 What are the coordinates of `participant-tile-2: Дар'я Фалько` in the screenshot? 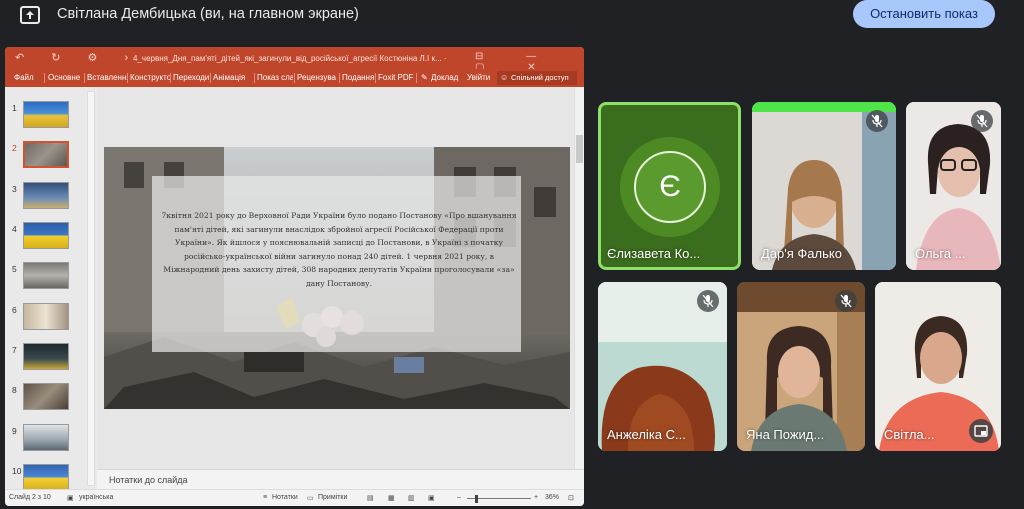 It's located at (824, 186).